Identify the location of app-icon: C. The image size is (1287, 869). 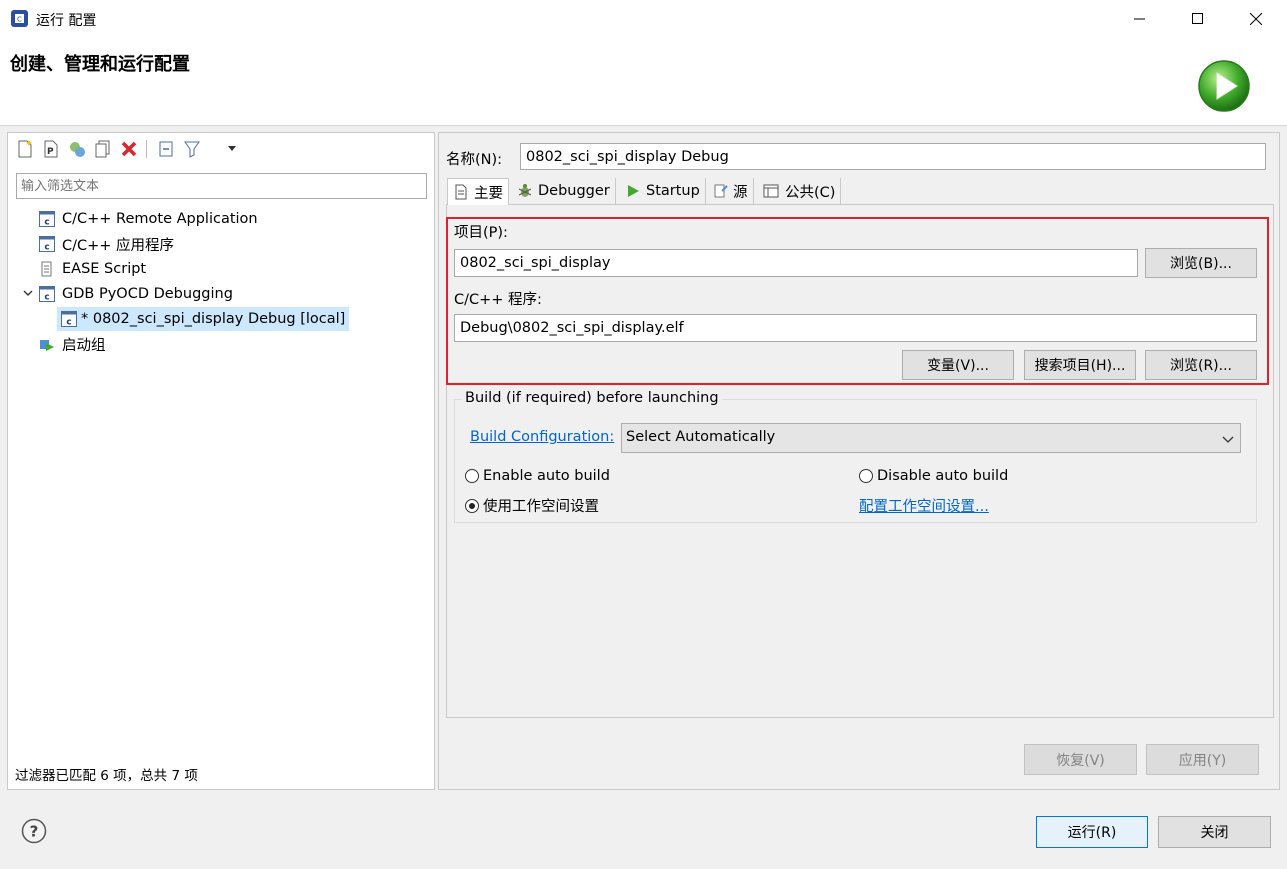
(19, 18).